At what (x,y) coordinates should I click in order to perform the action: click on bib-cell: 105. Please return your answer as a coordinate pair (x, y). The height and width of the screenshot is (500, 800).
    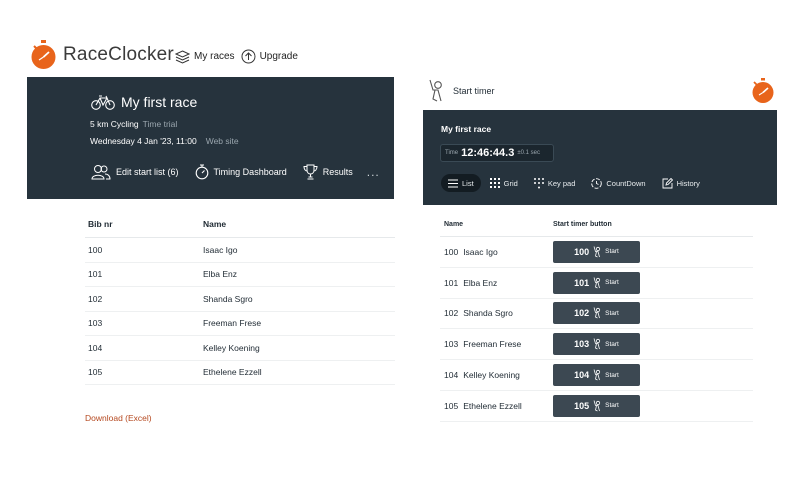
    Looking at the image, I should click on (95, 372).